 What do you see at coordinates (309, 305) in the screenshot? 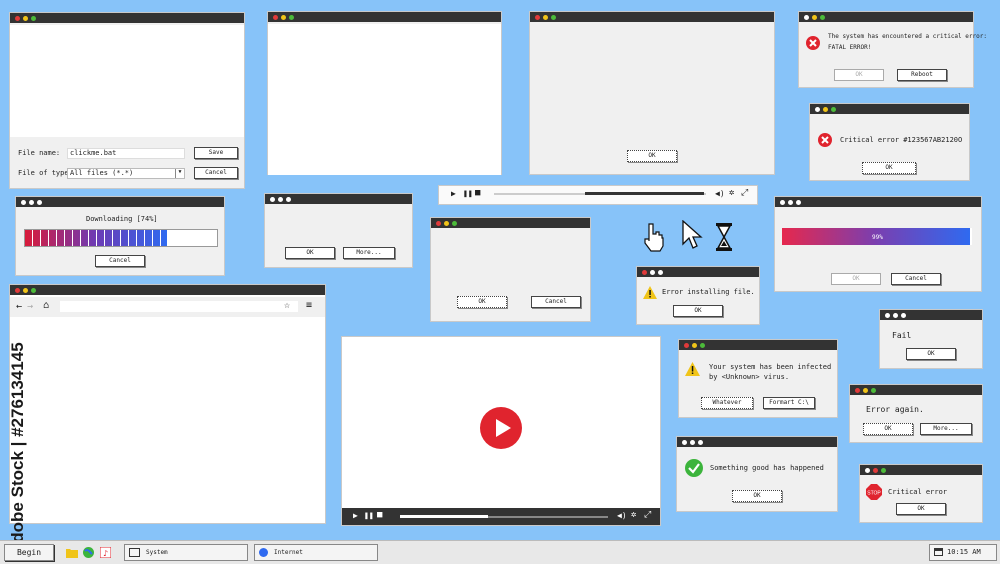
I see `menu-icon: ≡` at bounding box center [309, 305].